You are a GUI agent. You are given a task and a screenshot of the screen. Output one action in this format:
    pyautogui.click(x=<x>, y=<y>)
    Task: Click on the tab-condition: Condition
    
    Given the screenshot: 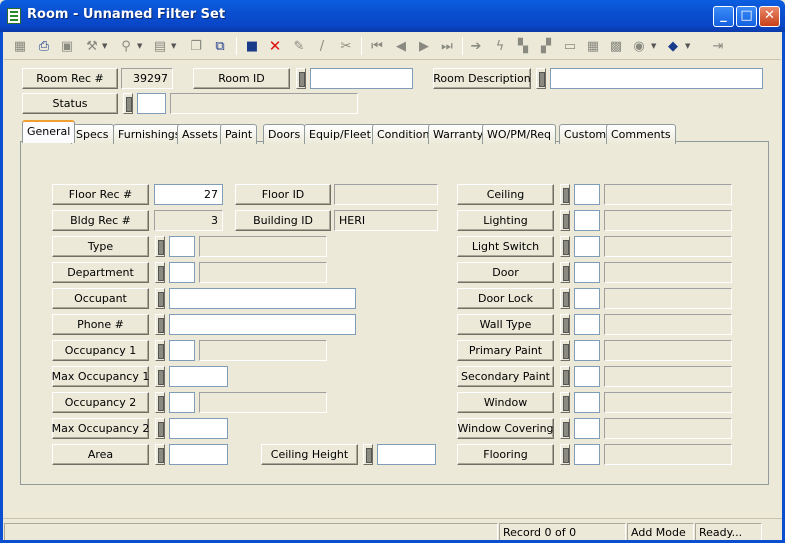 What is the action you would take?
    pyautogui.click(x=403, y=134)
    